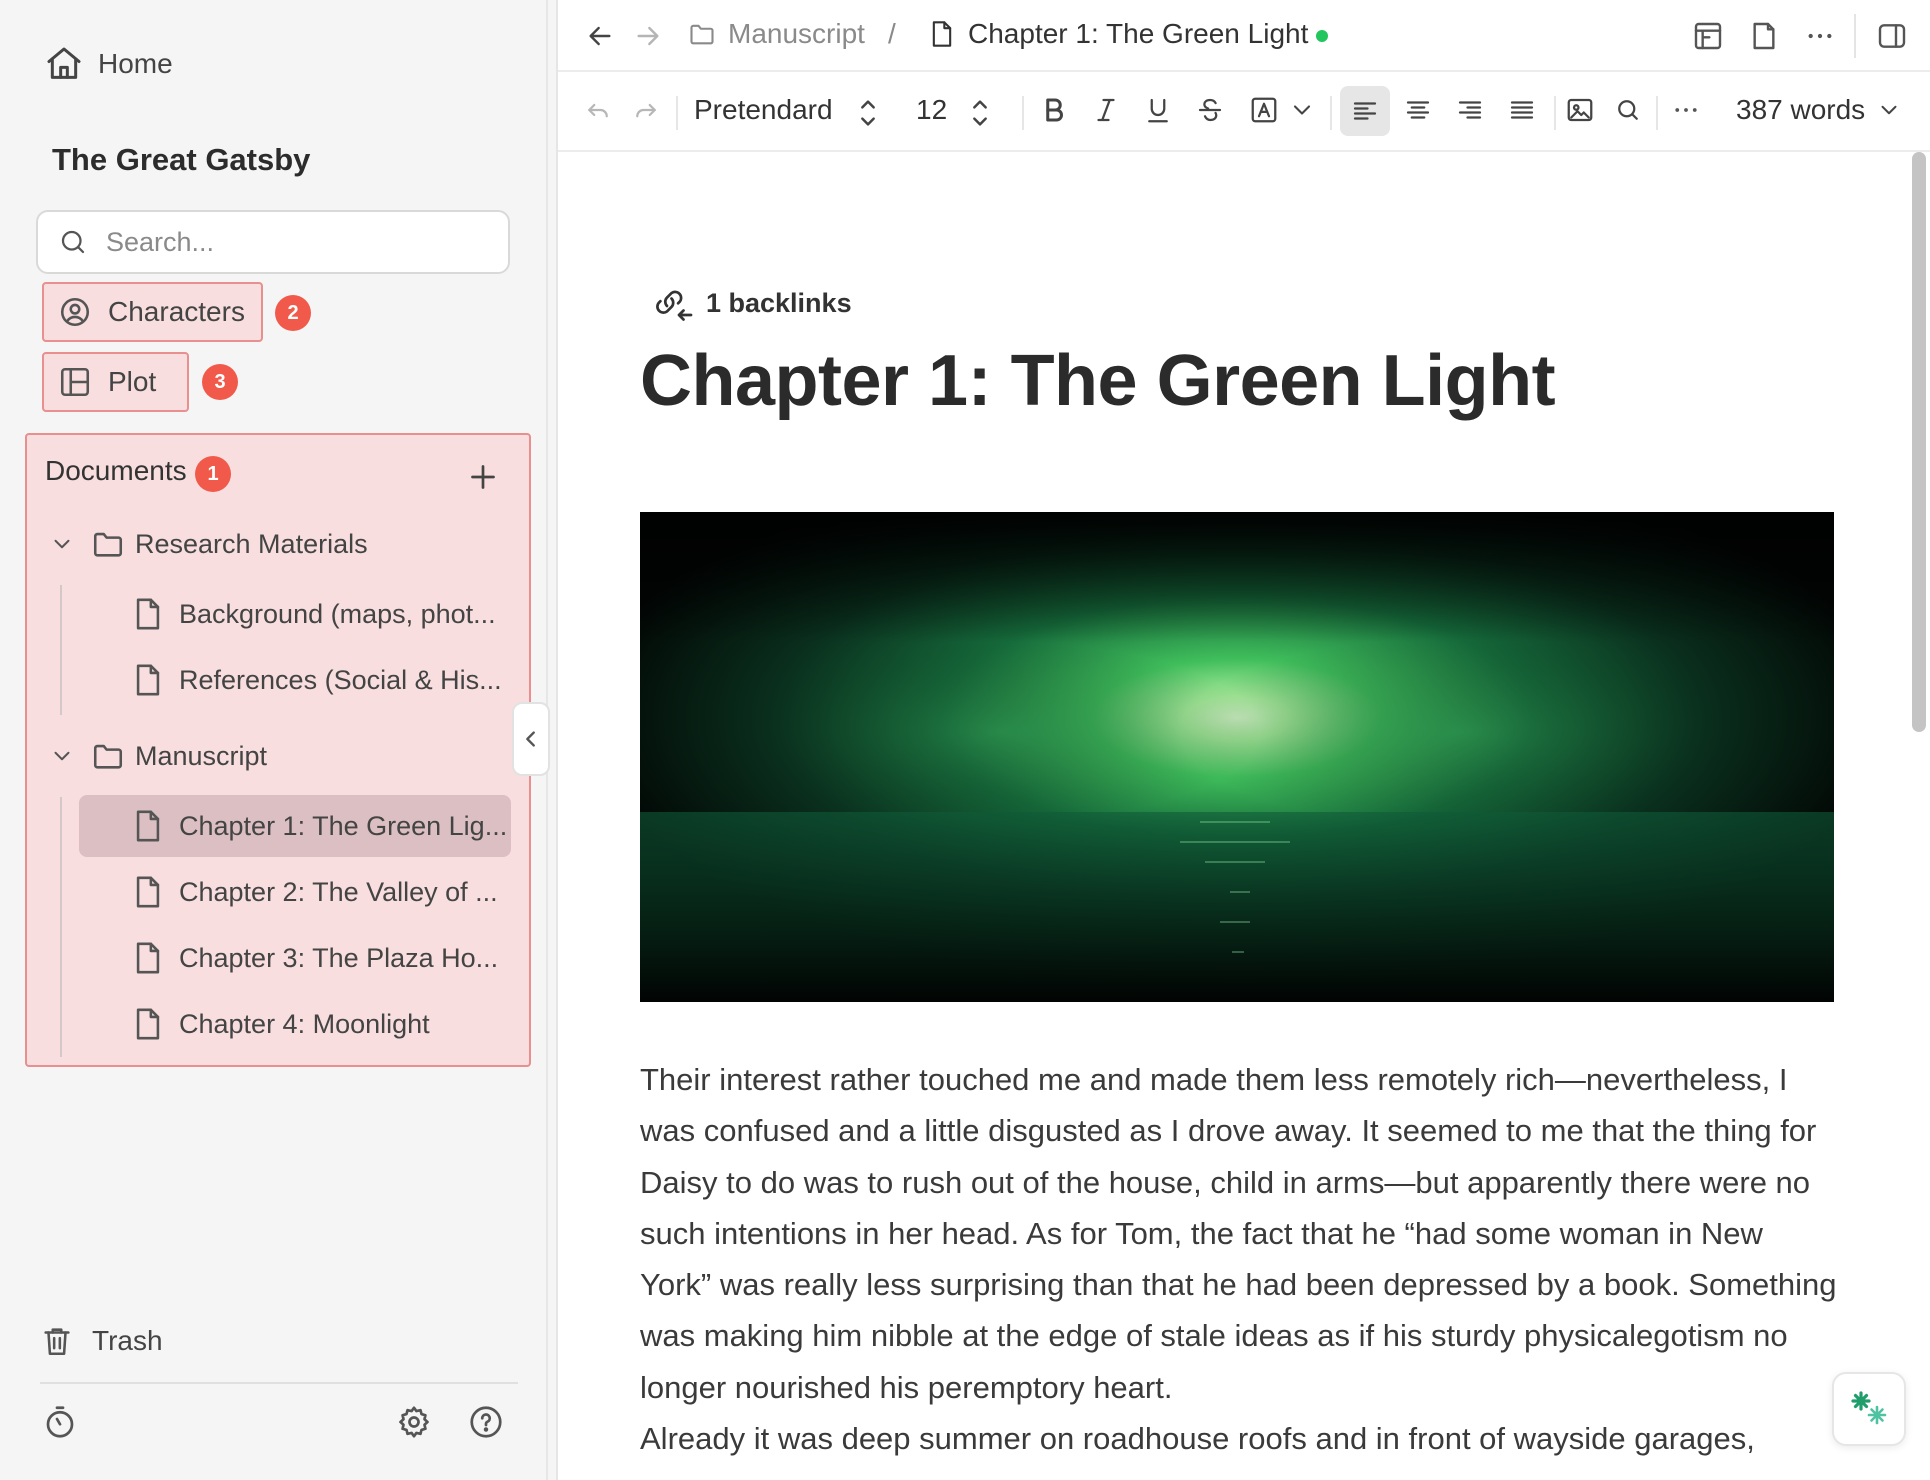 The height and width of the screenshot is (1480, 1930). I want to click on font-family-select: Pretendard, so click(763, 110).